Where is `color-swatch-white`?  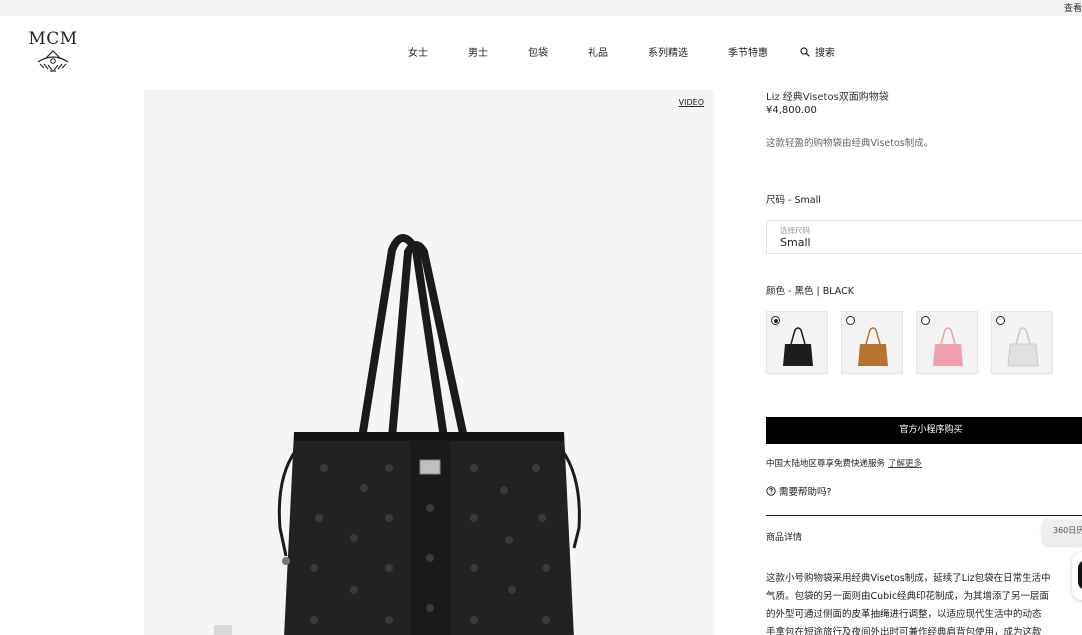 color-swatch-white is located at coordinates (1022, 342).